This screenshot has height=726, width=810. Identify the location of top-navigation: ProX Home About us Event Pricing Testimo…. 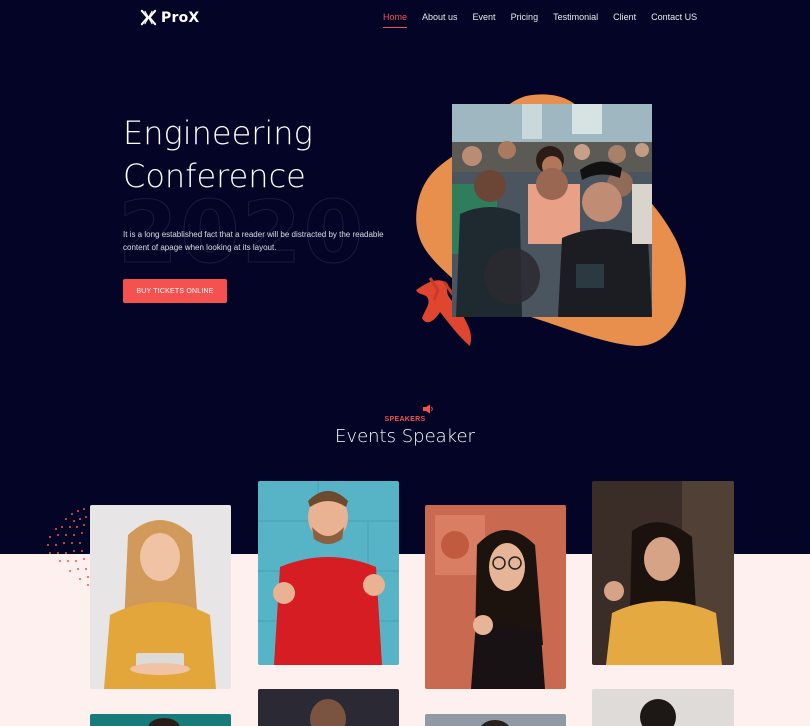
(405, 19).